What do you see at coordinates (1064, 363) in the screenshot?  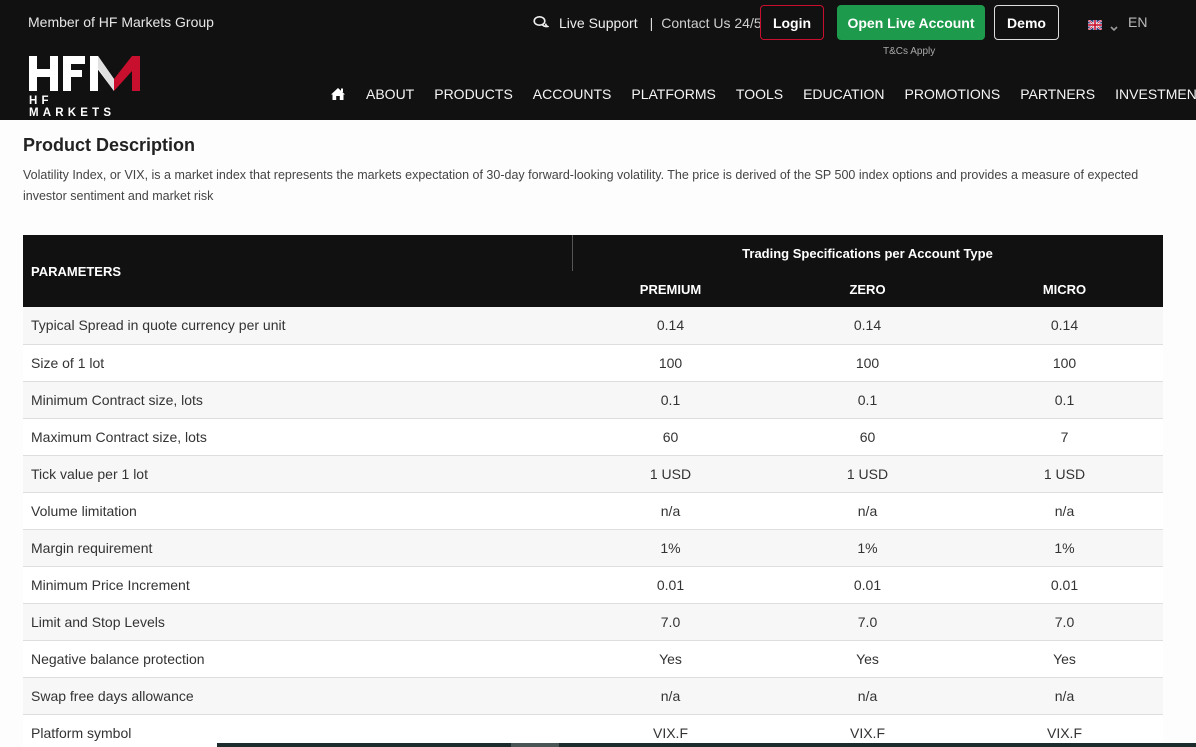 I see `value-micro: 100` at bounding box center [1064, 363].